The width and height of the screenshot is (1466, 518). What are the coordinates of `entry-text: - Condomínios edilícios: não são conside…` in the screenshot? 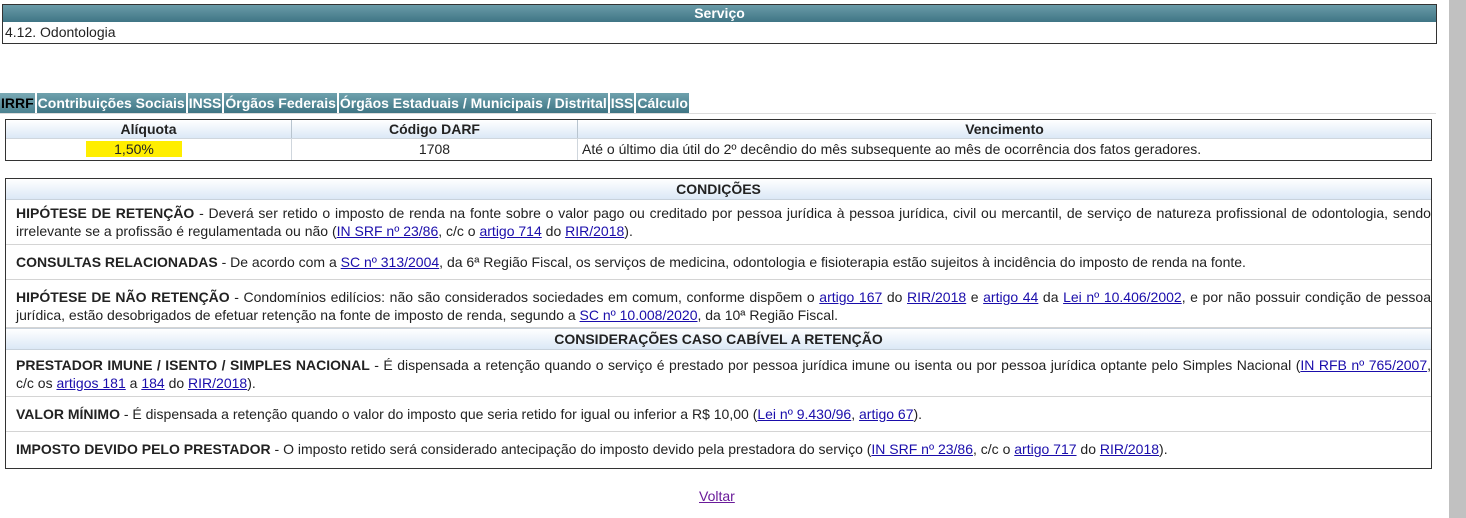 It's located at (524, 297).